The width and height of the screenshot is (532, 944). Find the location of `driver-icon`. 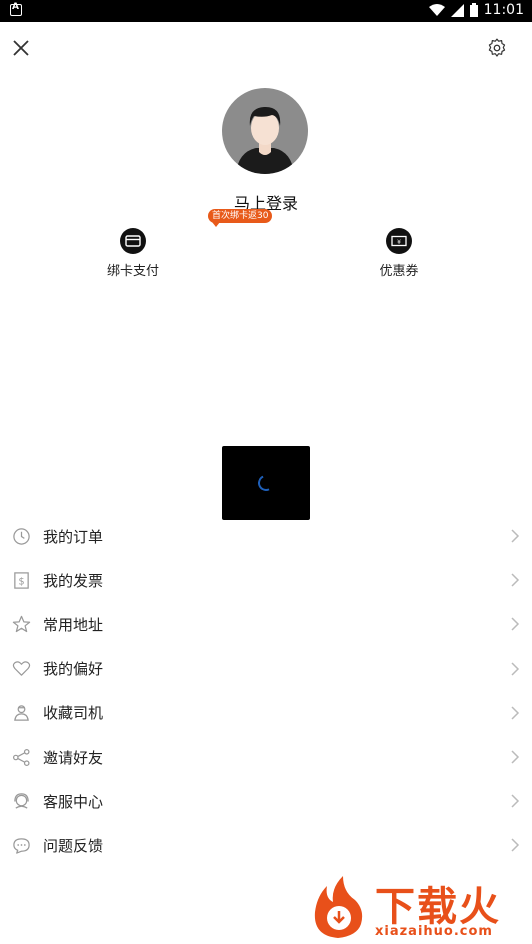

driver-icon is located at coordinates (21, 713).